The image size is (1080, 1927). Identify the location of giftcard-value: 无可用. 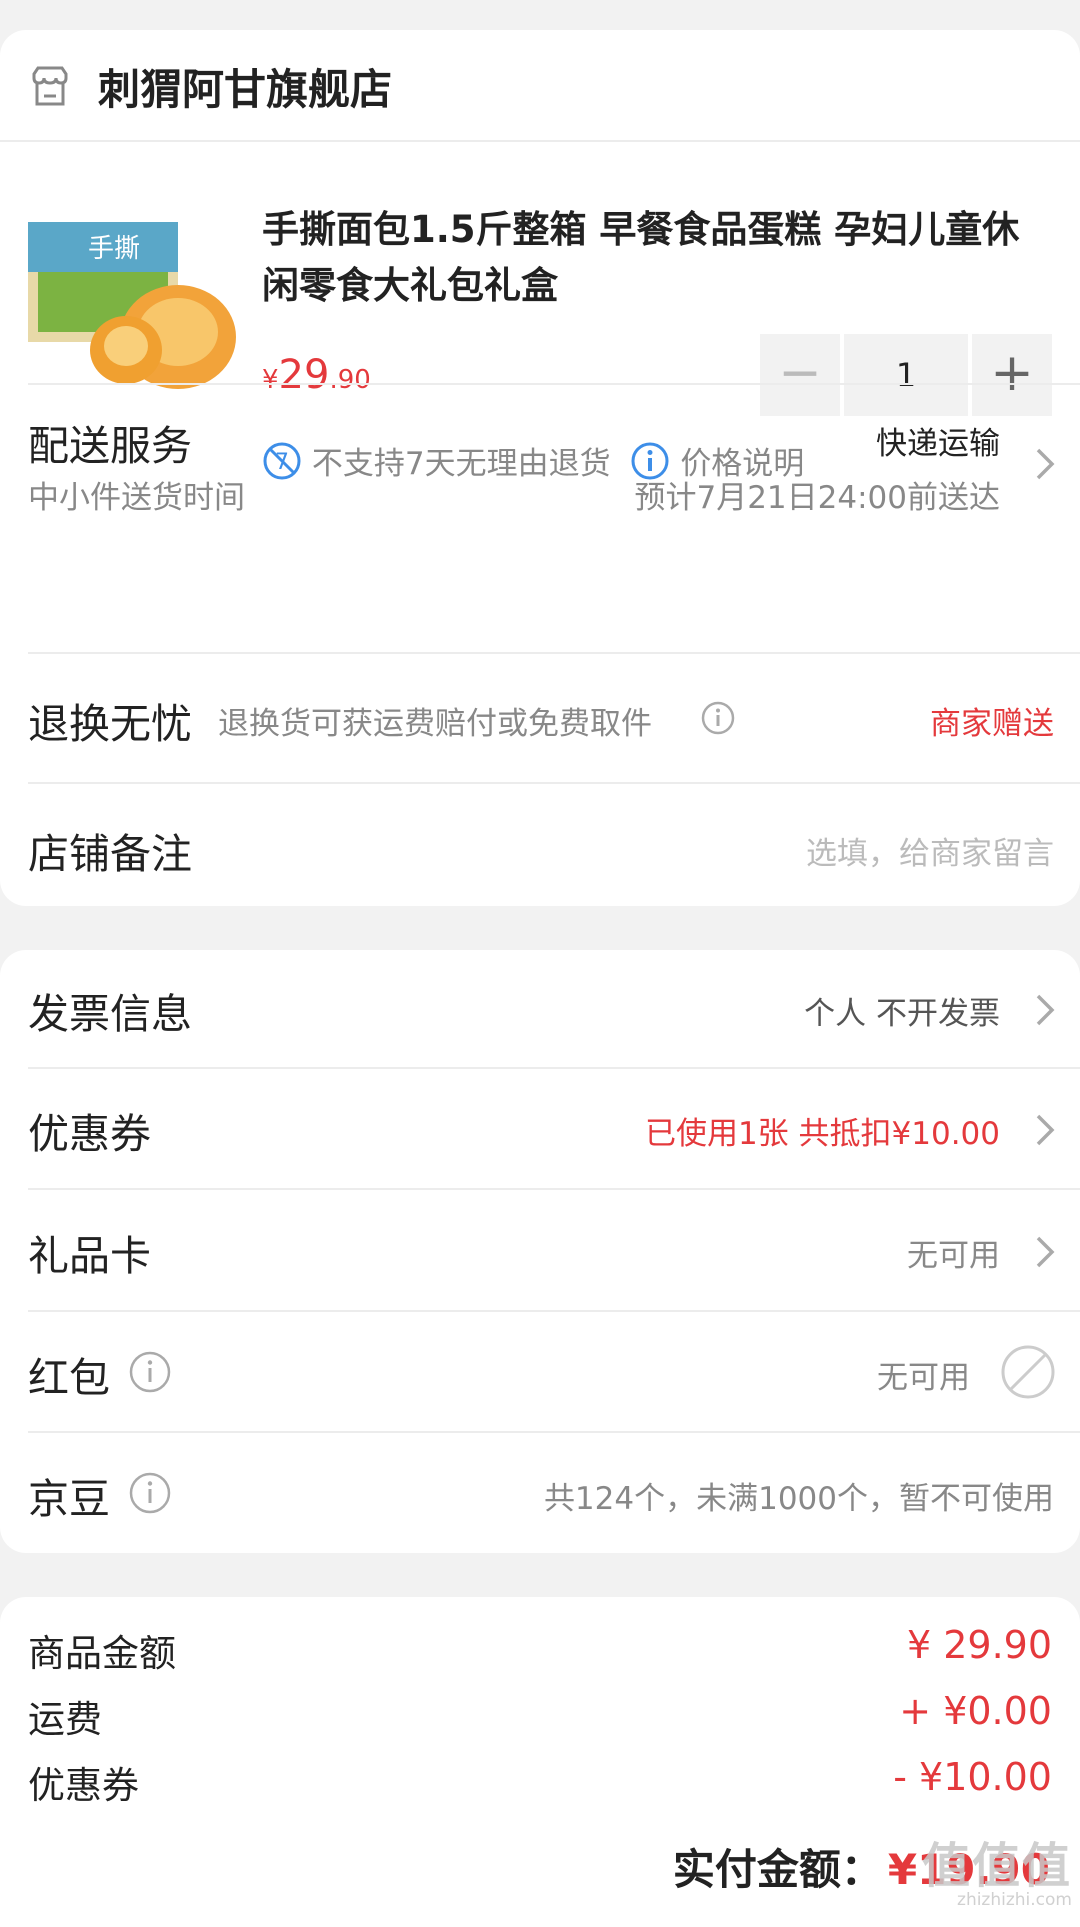
(953, 1256).